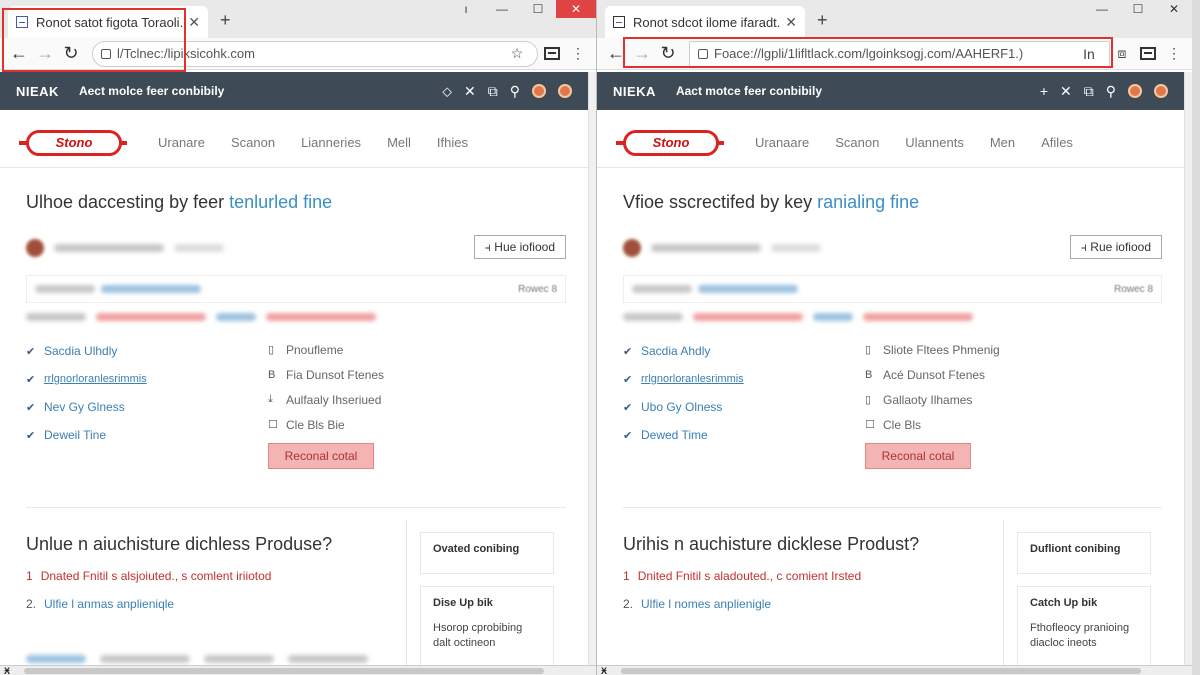 This screenshot has height=675, width=1200. I want to click on list-item: ▯ Sliote Fltees Phmenig, so click(986, 349).